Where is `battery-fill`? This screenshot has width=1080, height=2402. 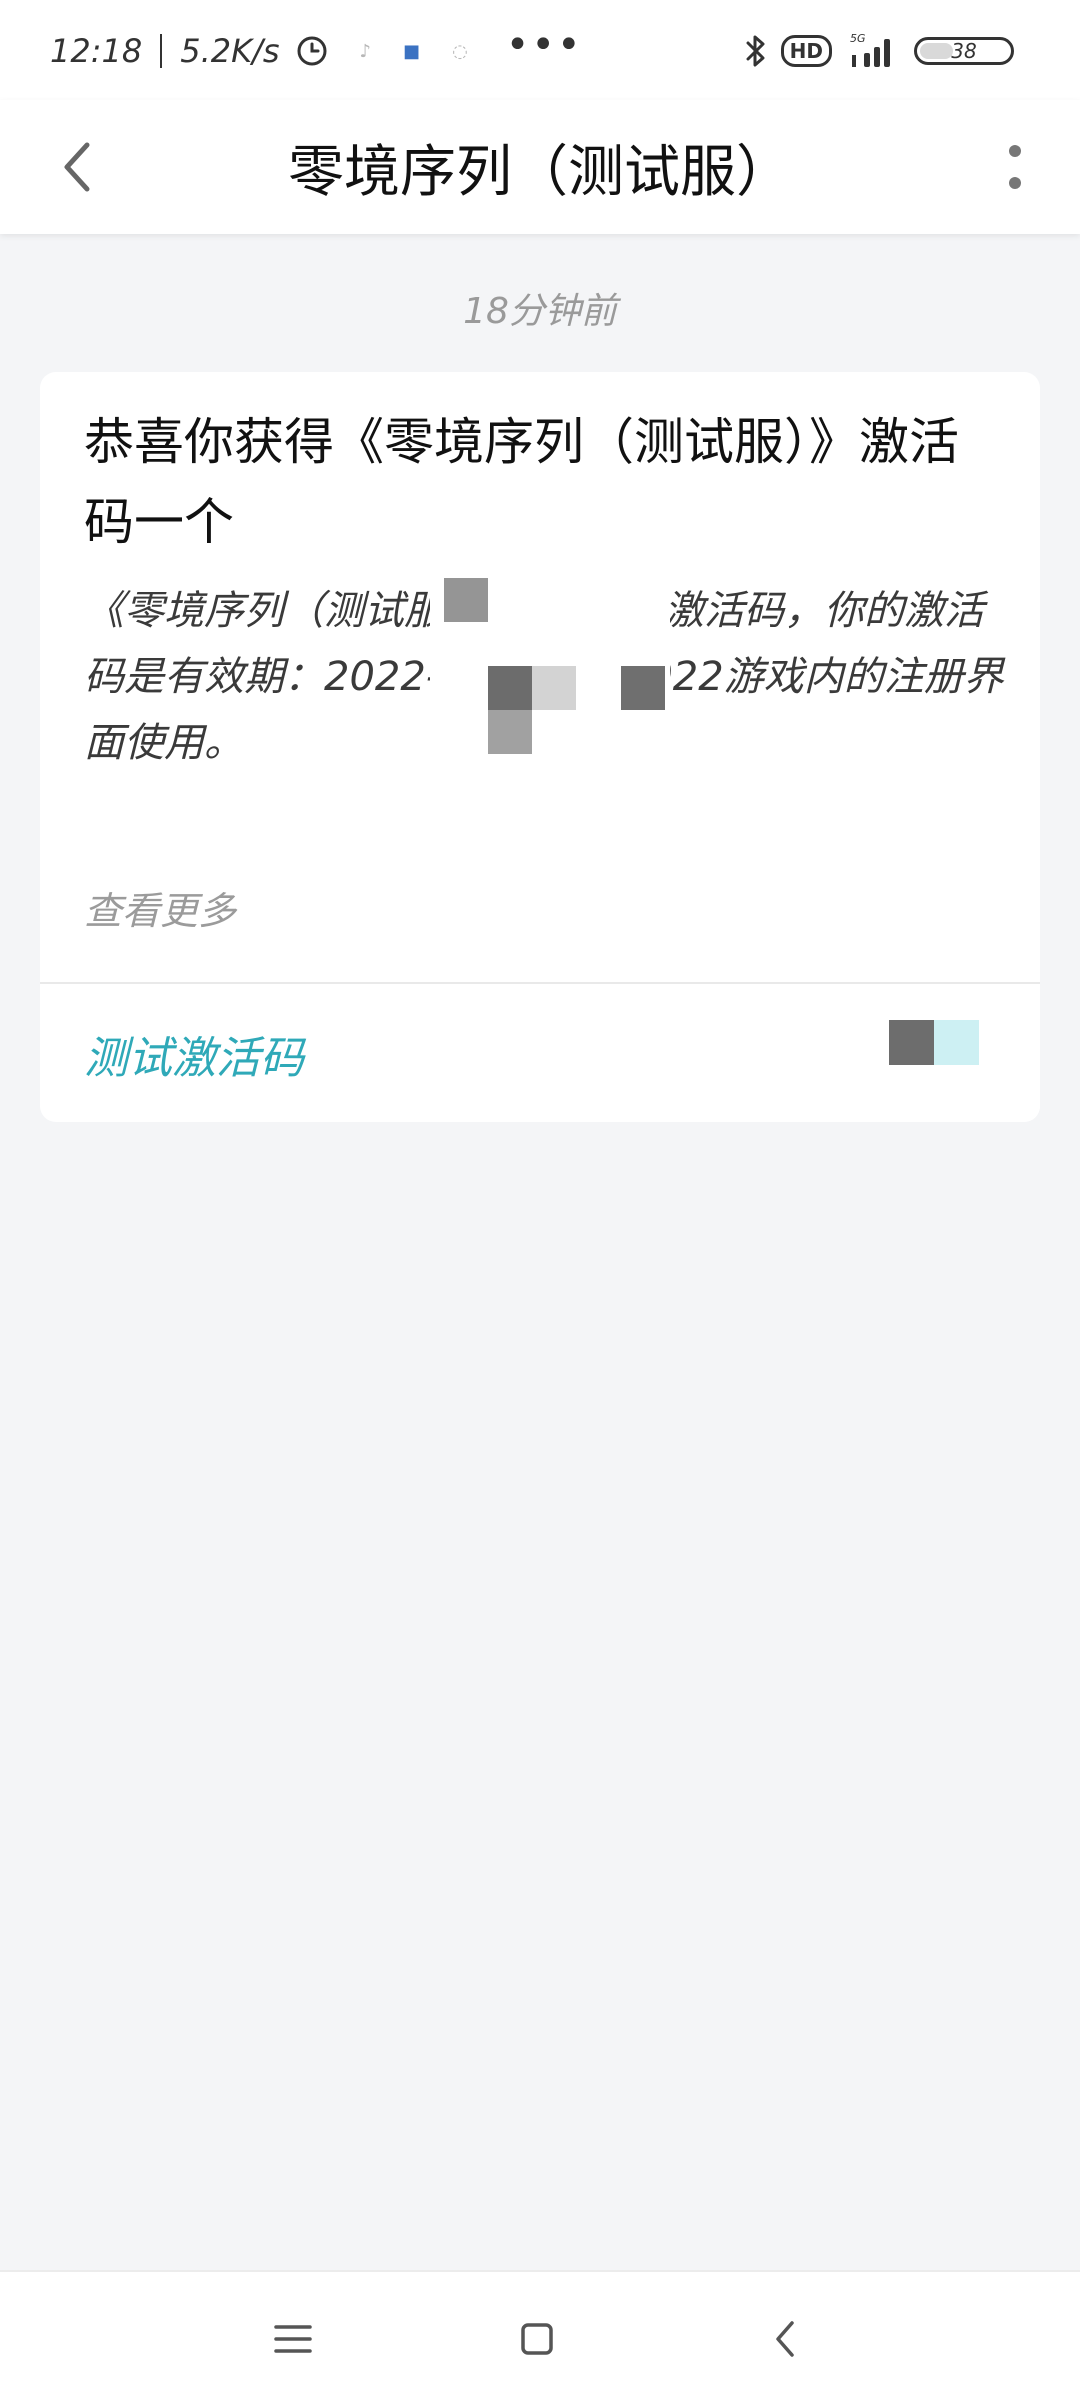 battery-fill is located at coordinates (937, 51).